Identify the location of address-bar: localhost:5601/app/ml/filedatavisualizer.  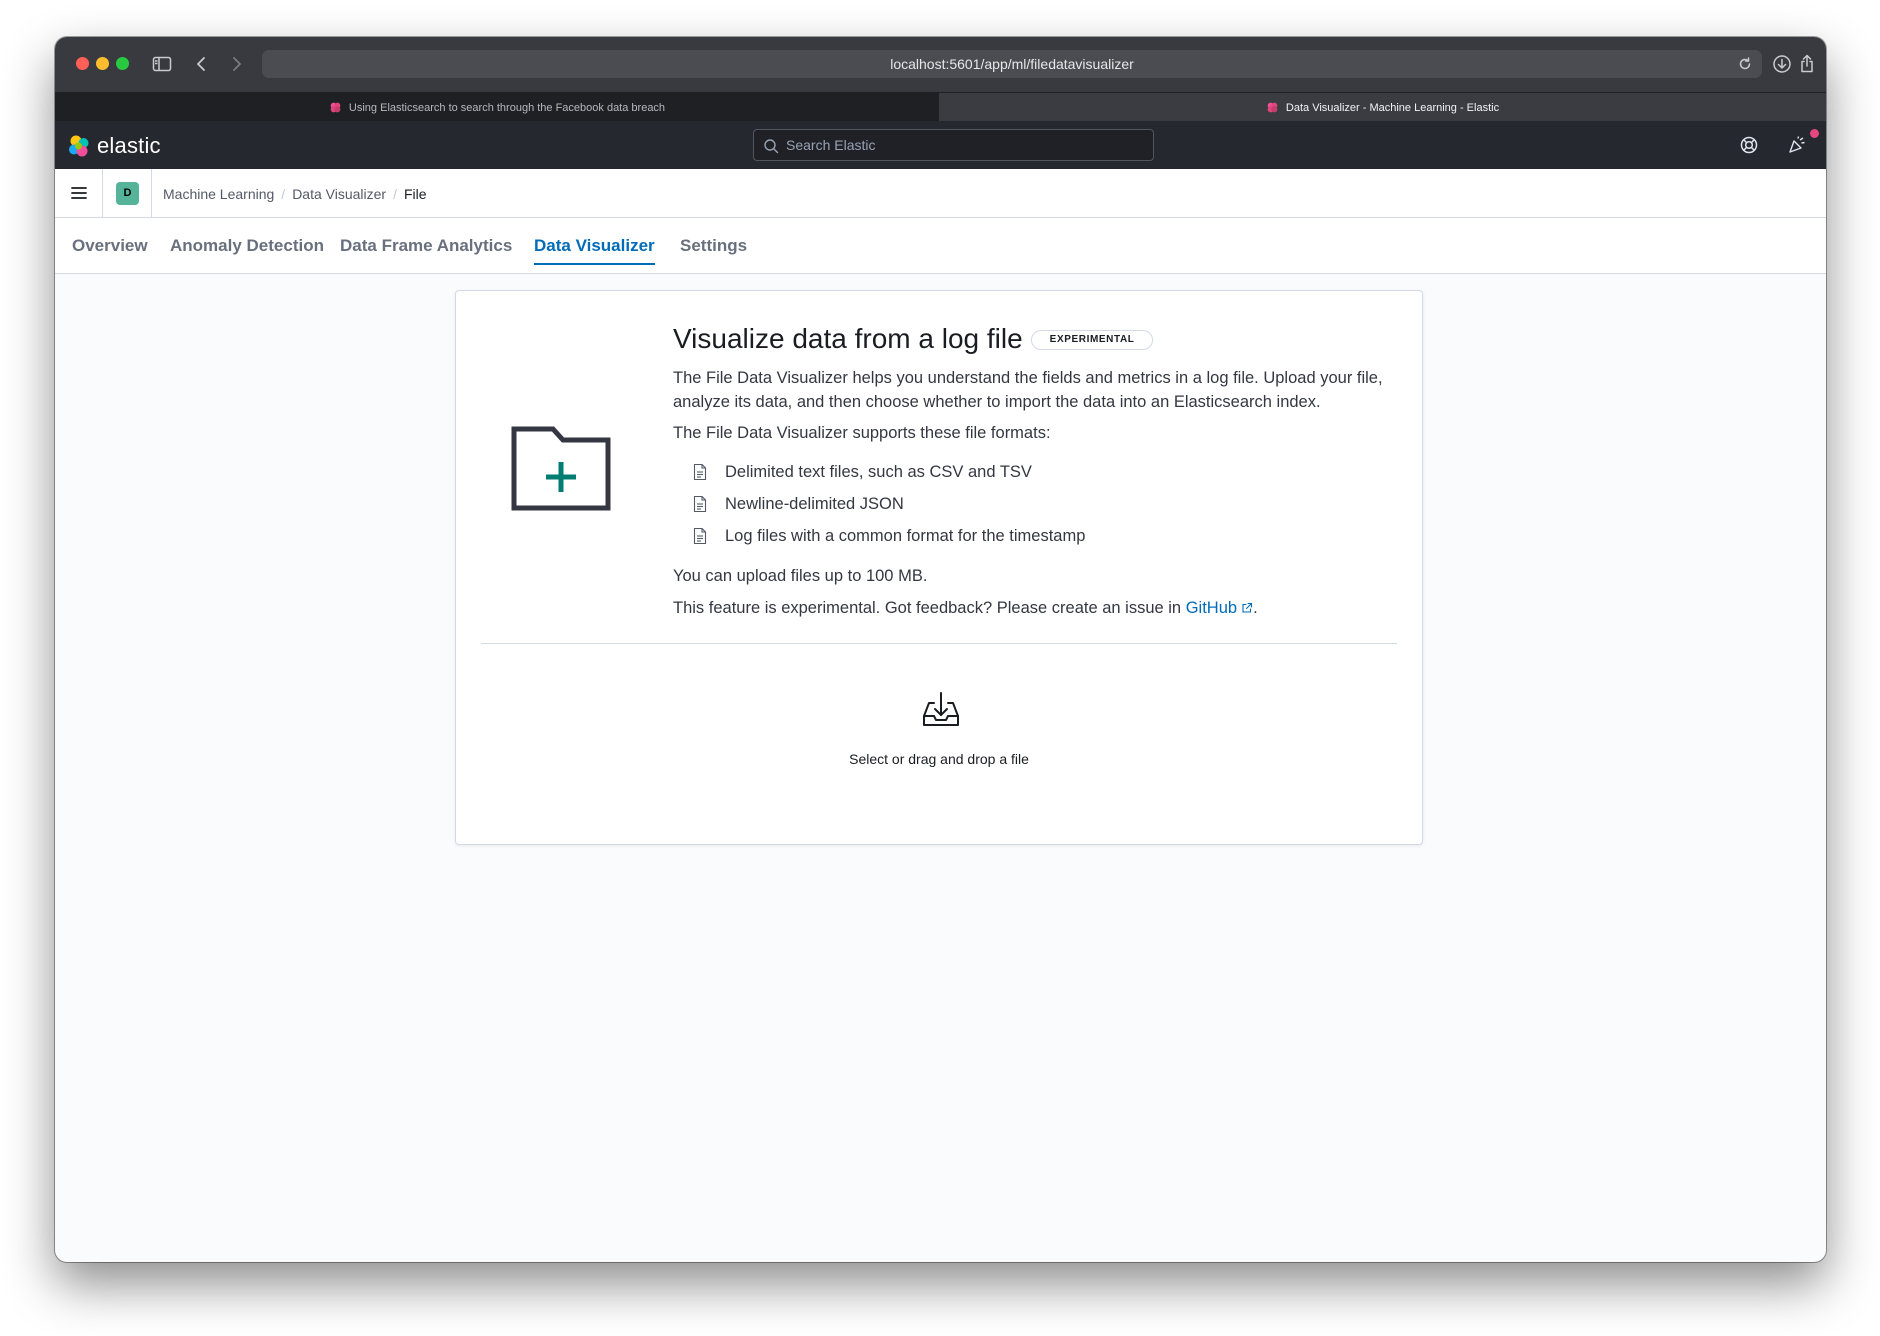
(1012, 64).